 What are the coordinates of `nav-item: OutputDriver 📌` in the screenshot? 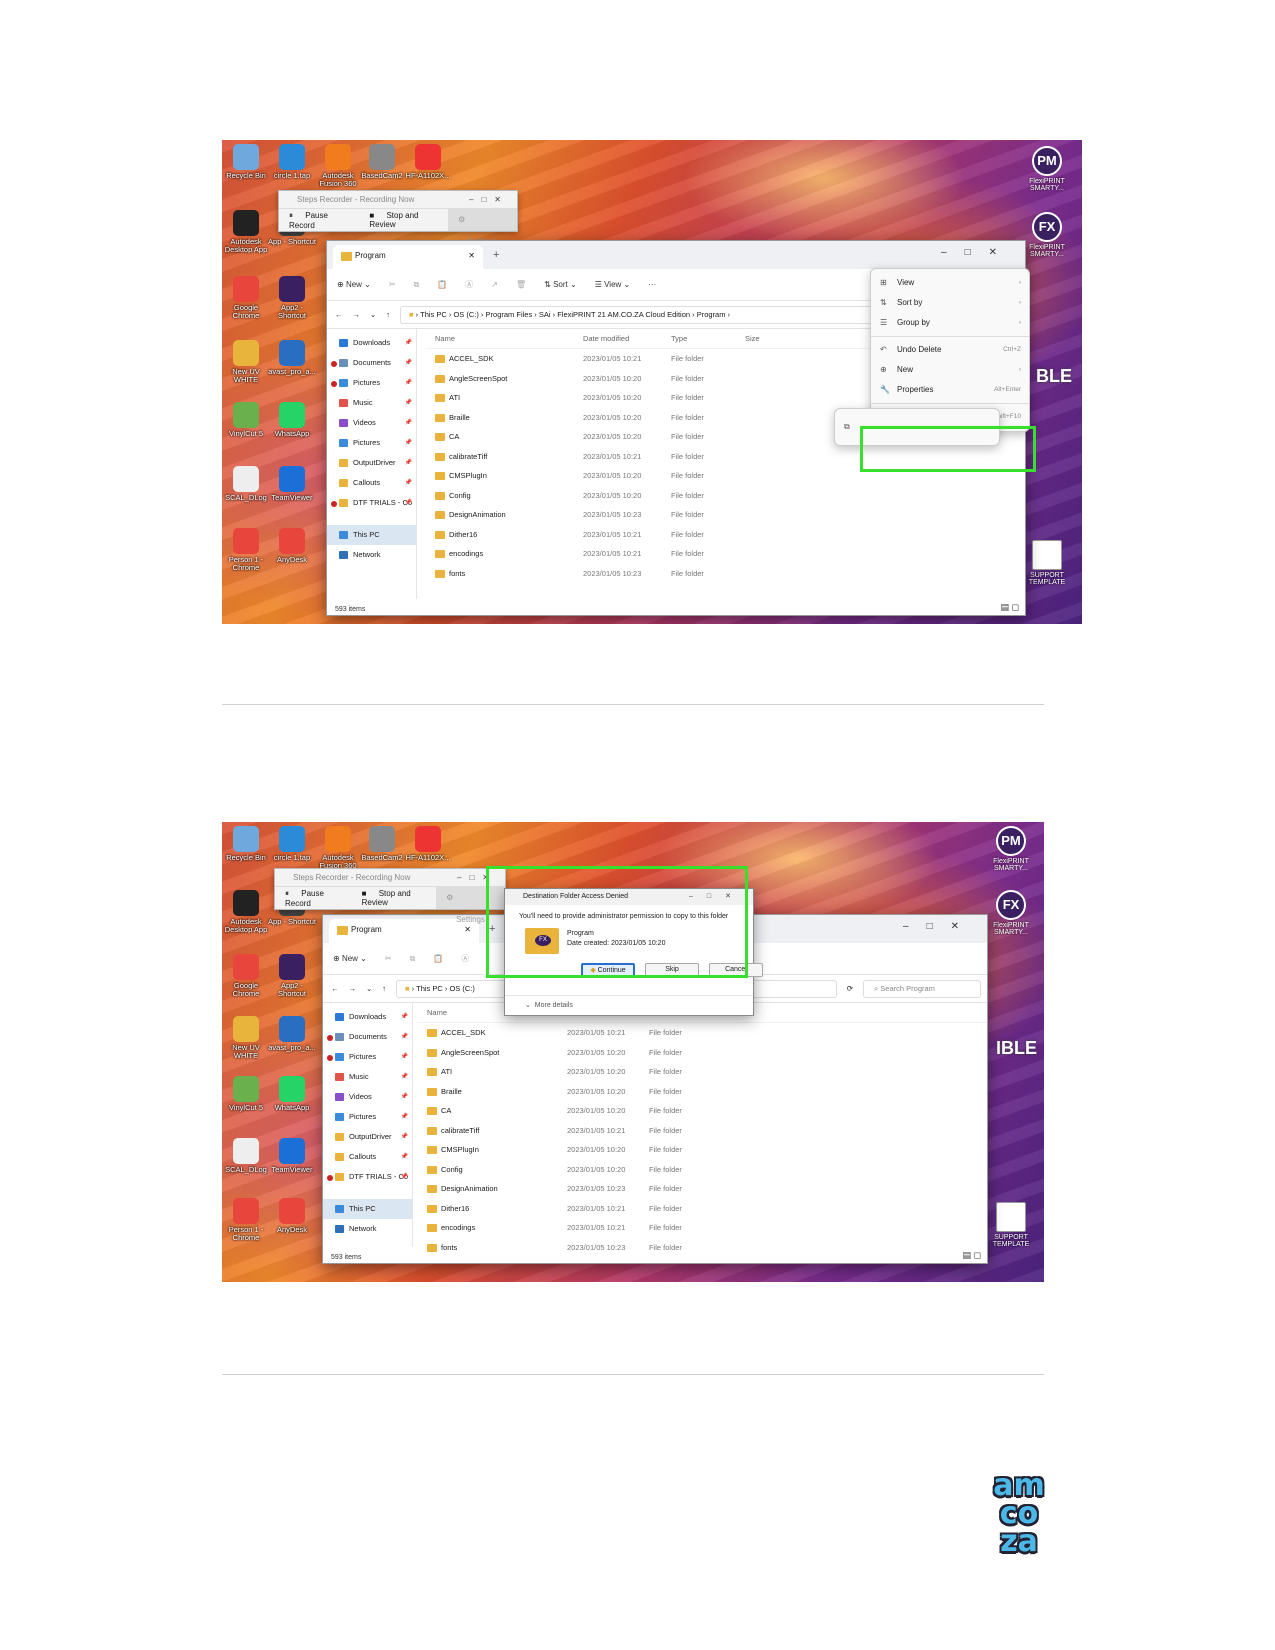 It's located at (367, 1137).